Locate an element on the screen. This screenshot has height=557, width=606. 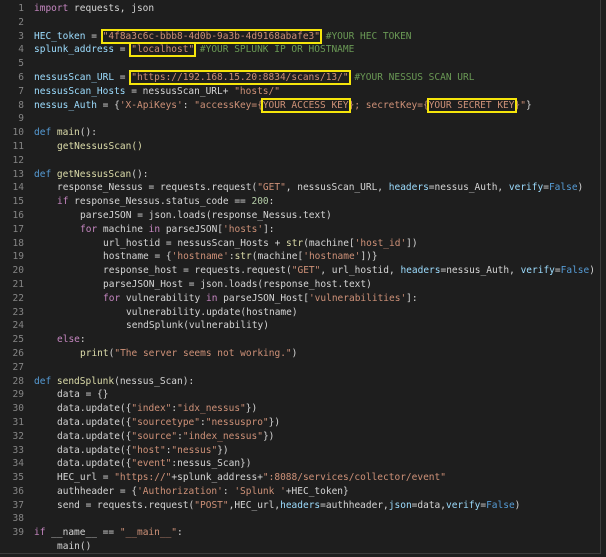
expr: response_Nessus.status_code == is located at coordinates (160, 202).